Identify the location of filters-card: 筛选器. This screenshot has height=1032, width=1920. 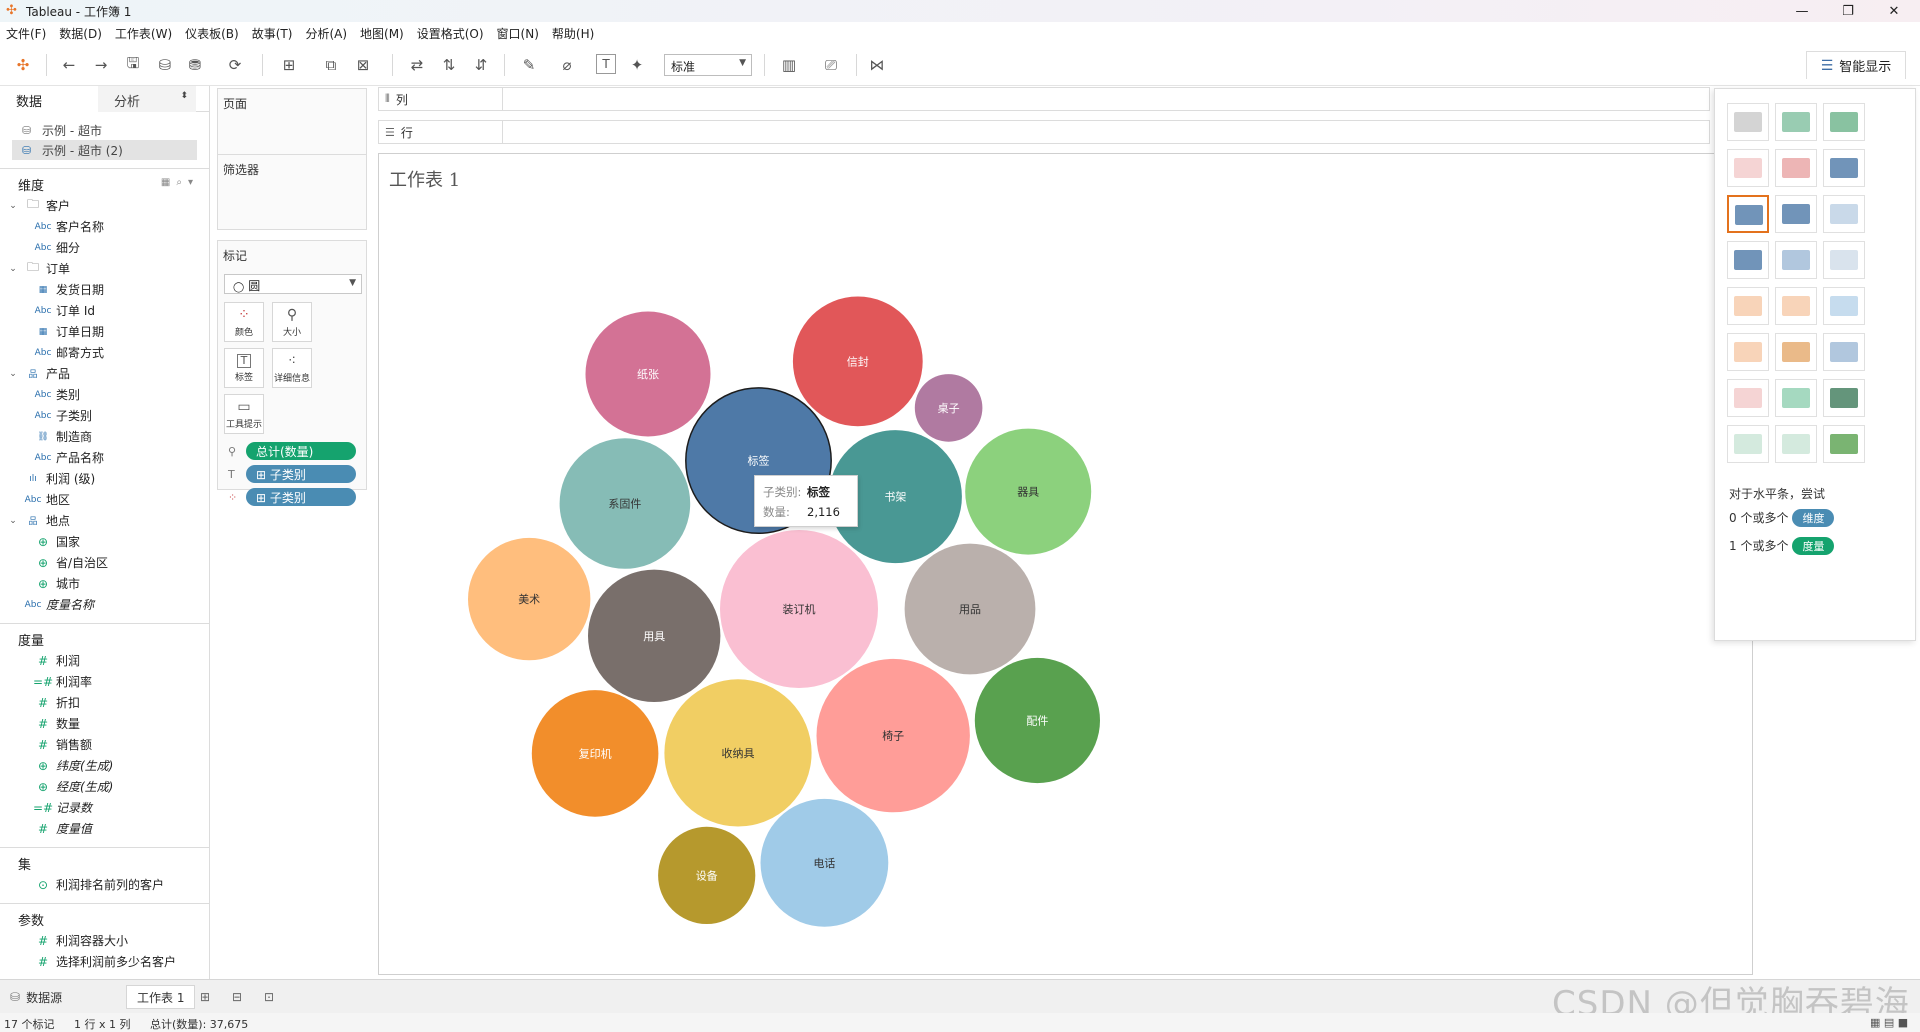
(292, 192).